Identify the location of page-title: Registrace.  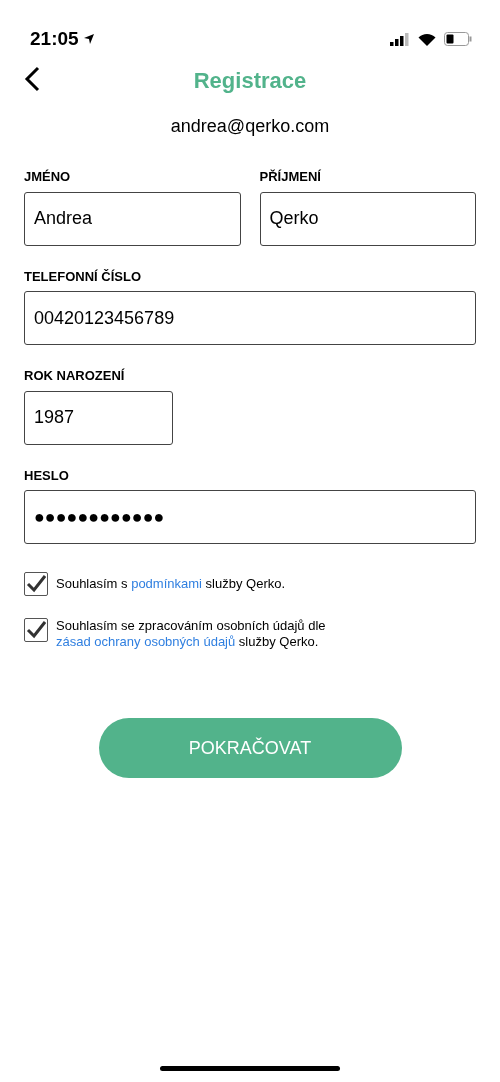
(250, 80).